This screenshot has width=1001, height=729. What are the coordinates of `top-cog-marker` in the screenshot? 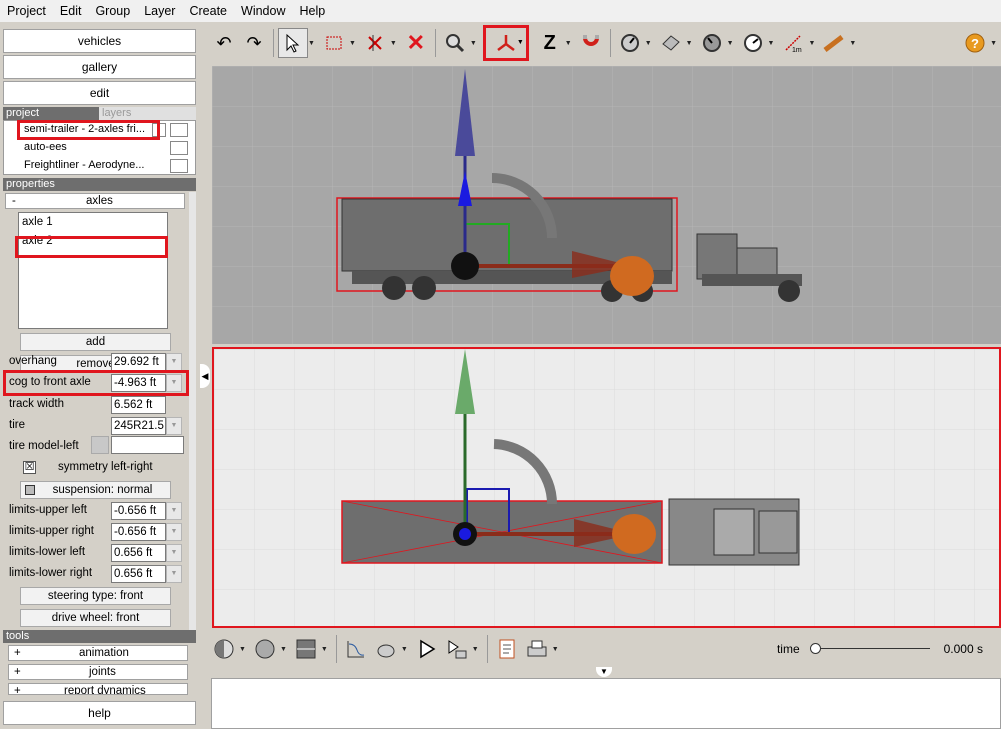 It's located at (634, 534).